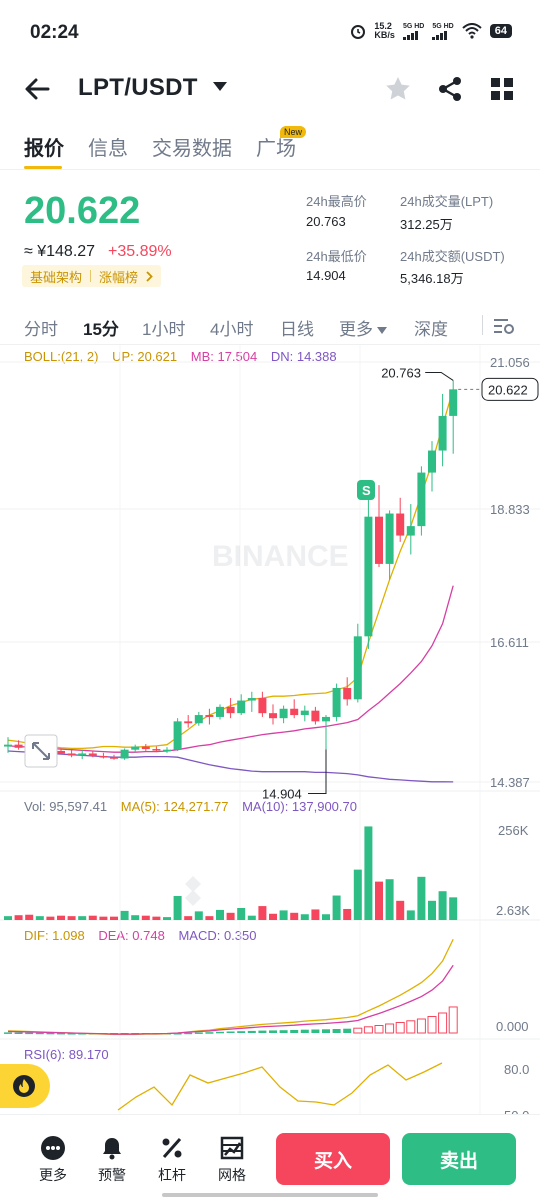 Image resolution: width=540 pixels, height=1200 pixels. I want to click on net-speed: 15.2 KB/s, so click(384, 31).